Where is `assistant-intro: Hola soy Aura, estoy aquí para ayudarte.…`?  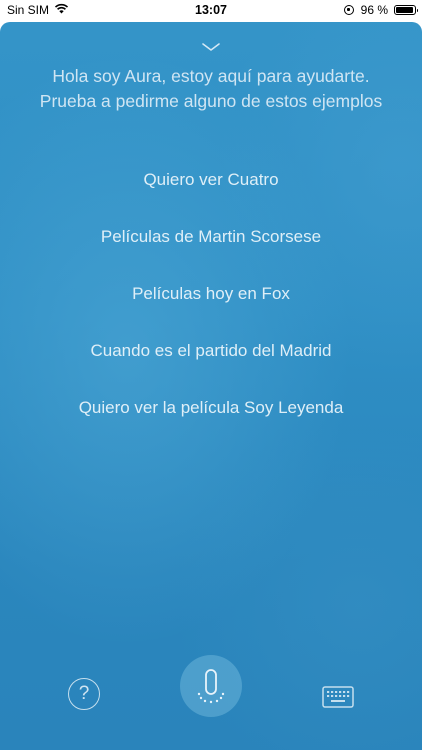
assistant-intro: Hola soy Aura, estoy aquí para ayudarte.… is located at coordinates (211, 89).